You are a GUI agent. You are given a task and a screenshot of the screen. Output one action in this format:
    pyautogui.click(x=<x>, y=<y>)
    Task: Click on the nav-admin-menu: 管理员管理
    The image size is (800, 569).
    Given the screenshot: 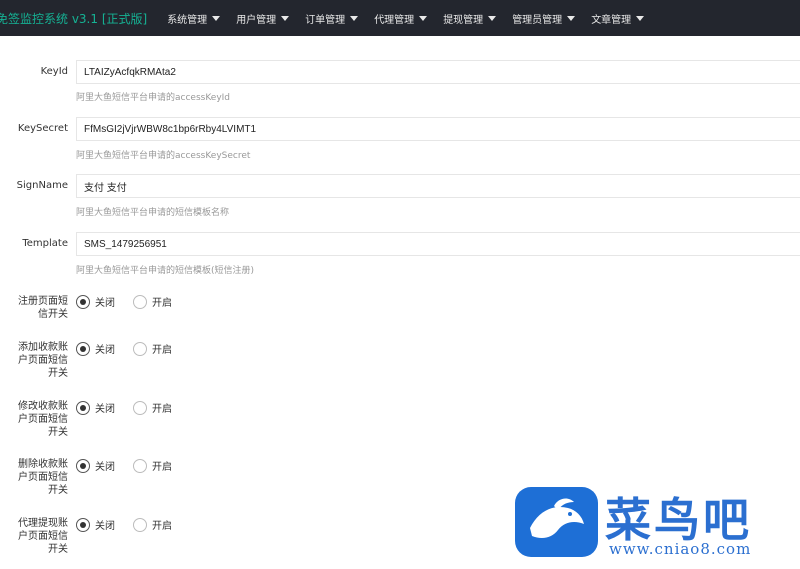 What is the action you would take?
    pyautogui.click(x=543, y=18)
    